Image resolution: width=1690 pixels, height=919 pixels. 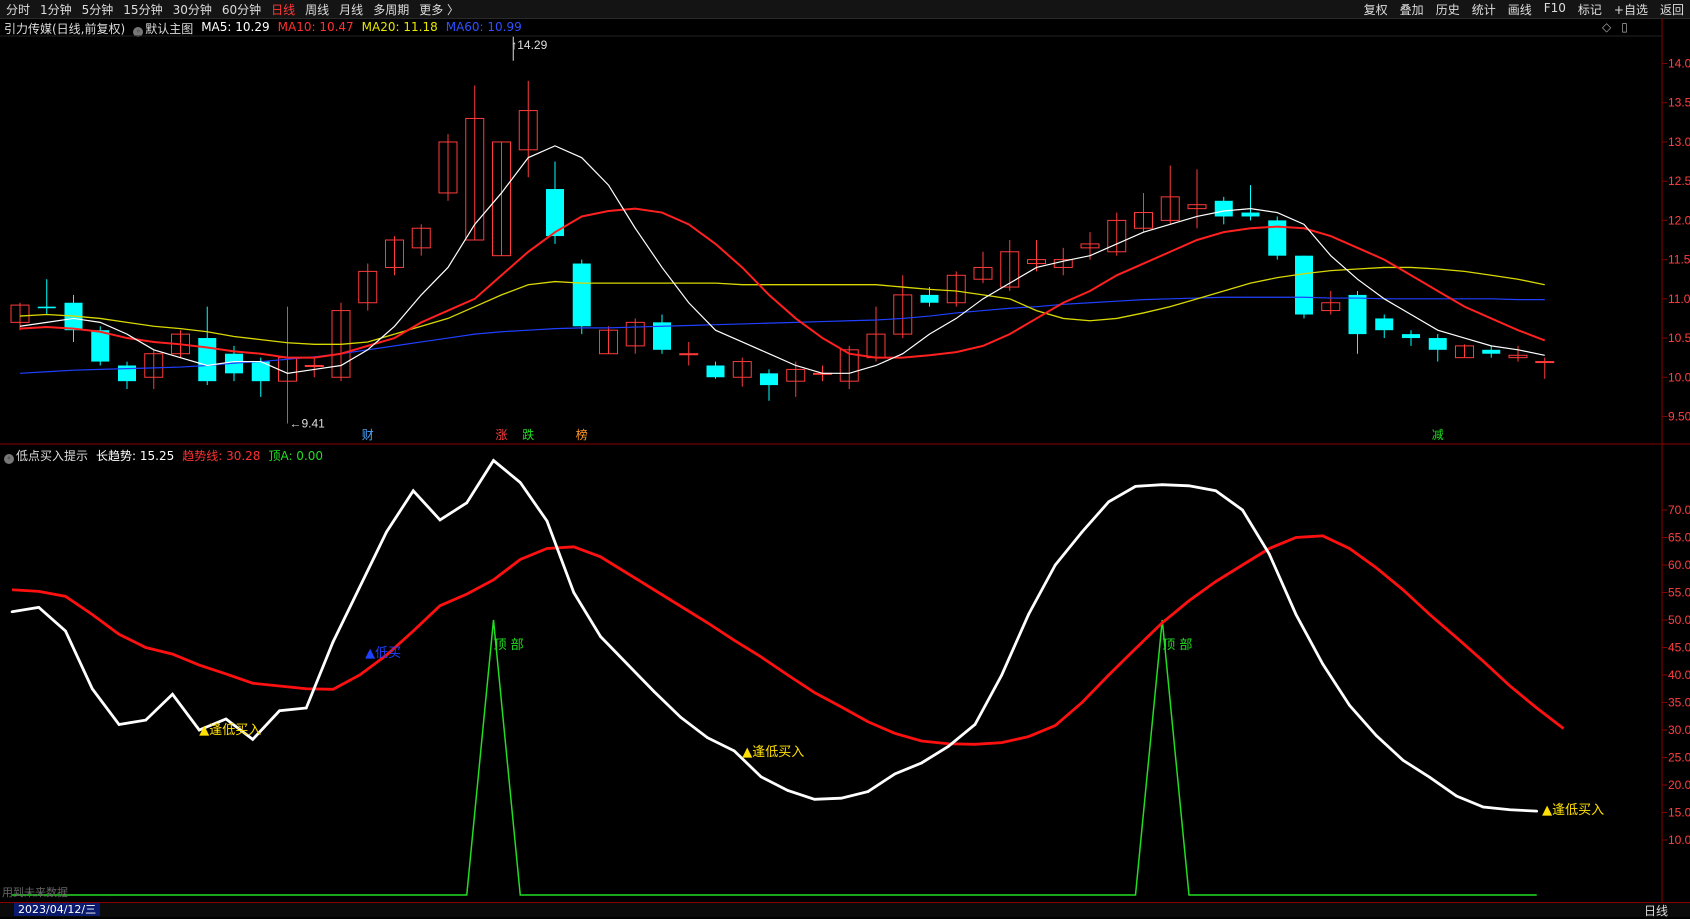 What do you see at coordinates (1679, 377) in the screenshot?
I see `price-tick-label: 10.00` at bounding box center [1679, 377].